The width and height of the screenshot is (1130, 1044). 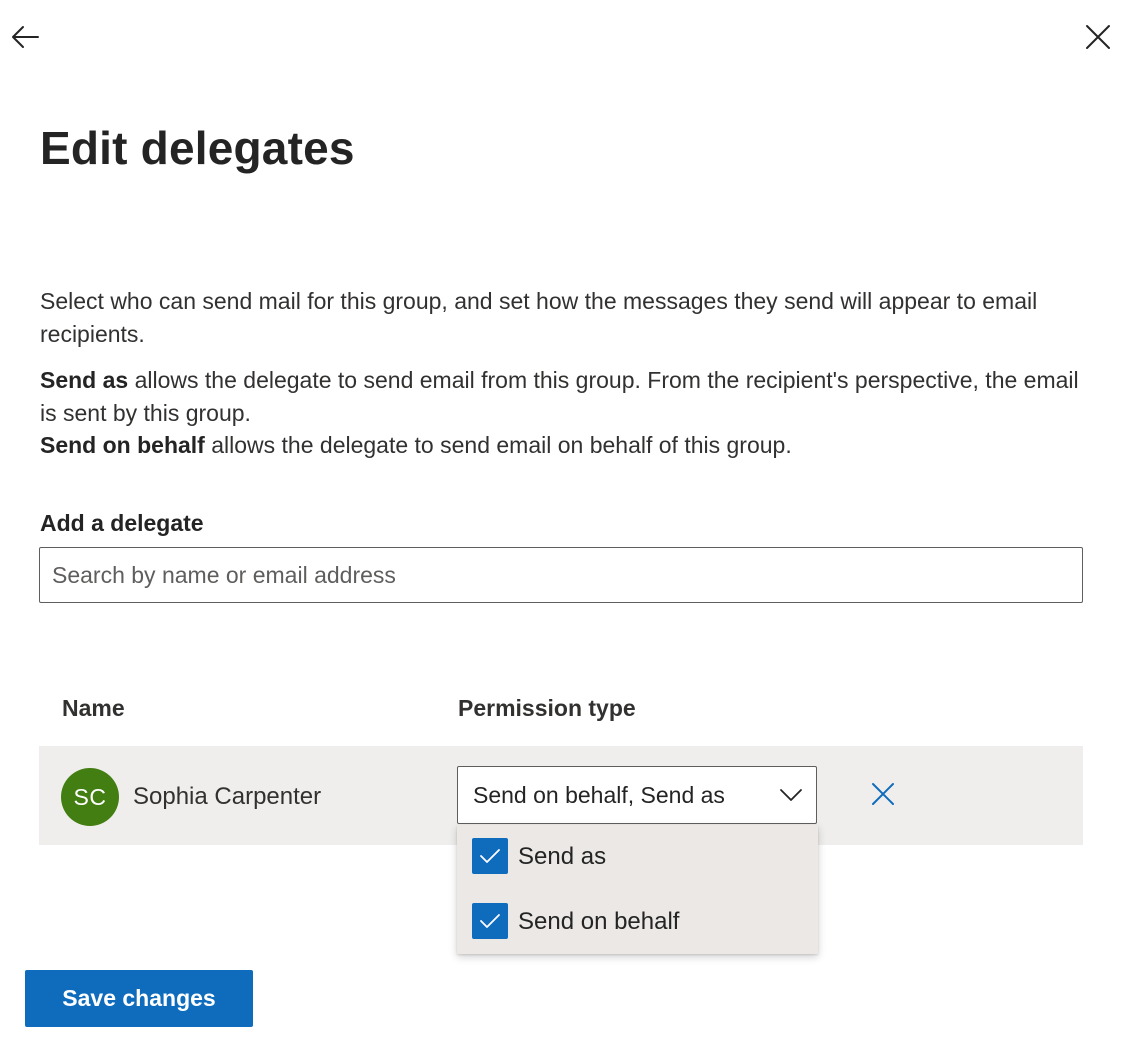 I want to click on back-button, so click(x=25, y=37).